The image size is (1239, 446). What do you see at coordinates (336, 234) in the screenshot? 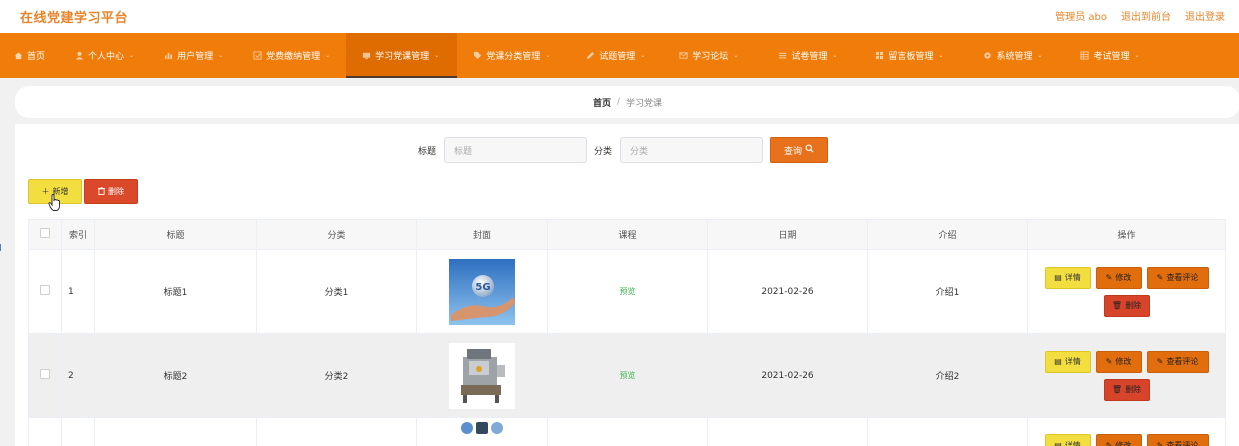
I see `column-header: 分类` at bounding box center [336, 234].